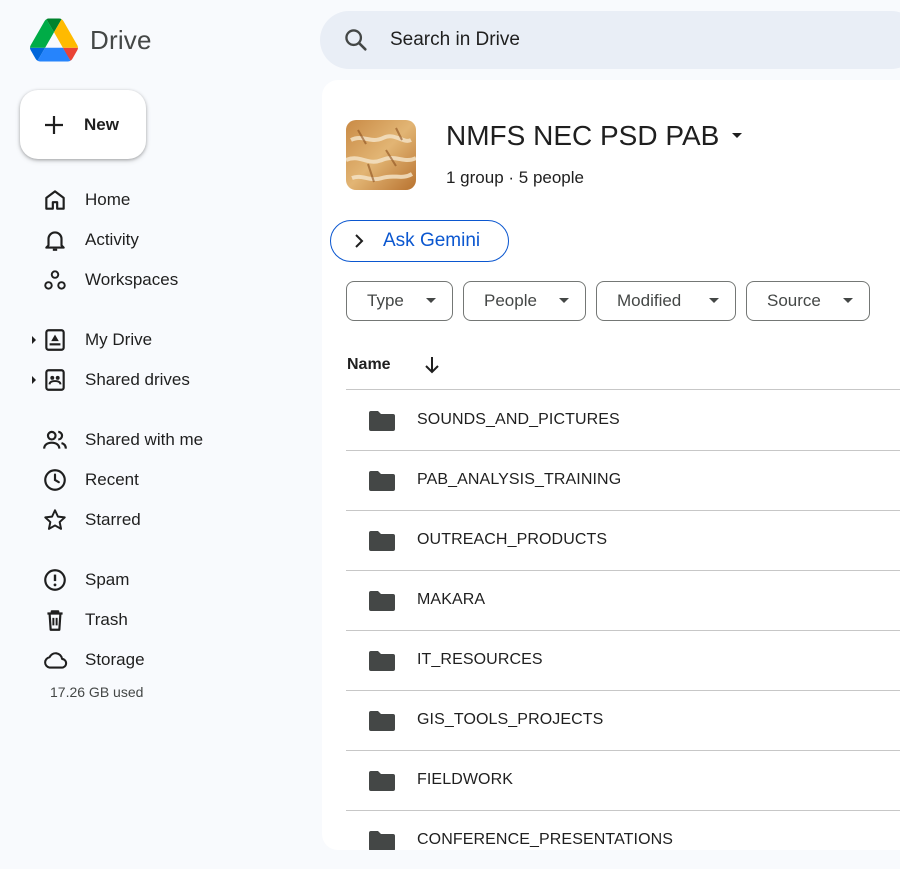 The width and height of the screenshot is (900, 869). What do you see at coordinates (112, 239) in the screenshot?
I see `sidebar-item-label: Activity` at bounding box center [112, 239].